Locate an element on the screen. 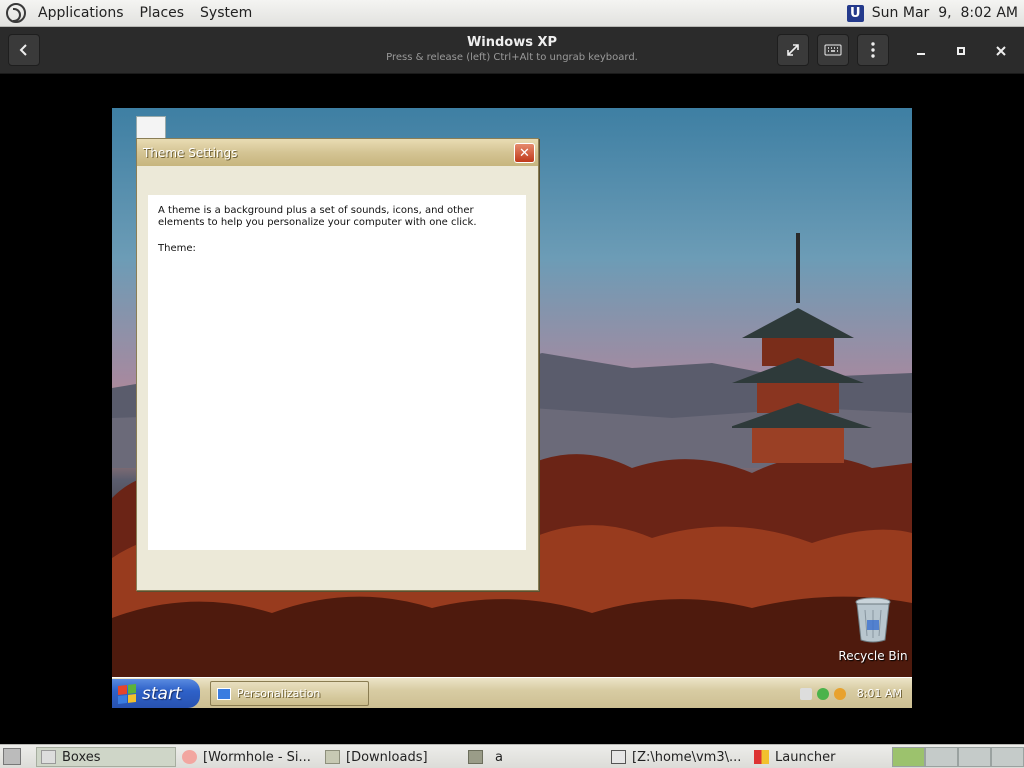 The height and width of the screenshot is (768, 1024). boxes-app-icon is located at coordinates (48, 757).